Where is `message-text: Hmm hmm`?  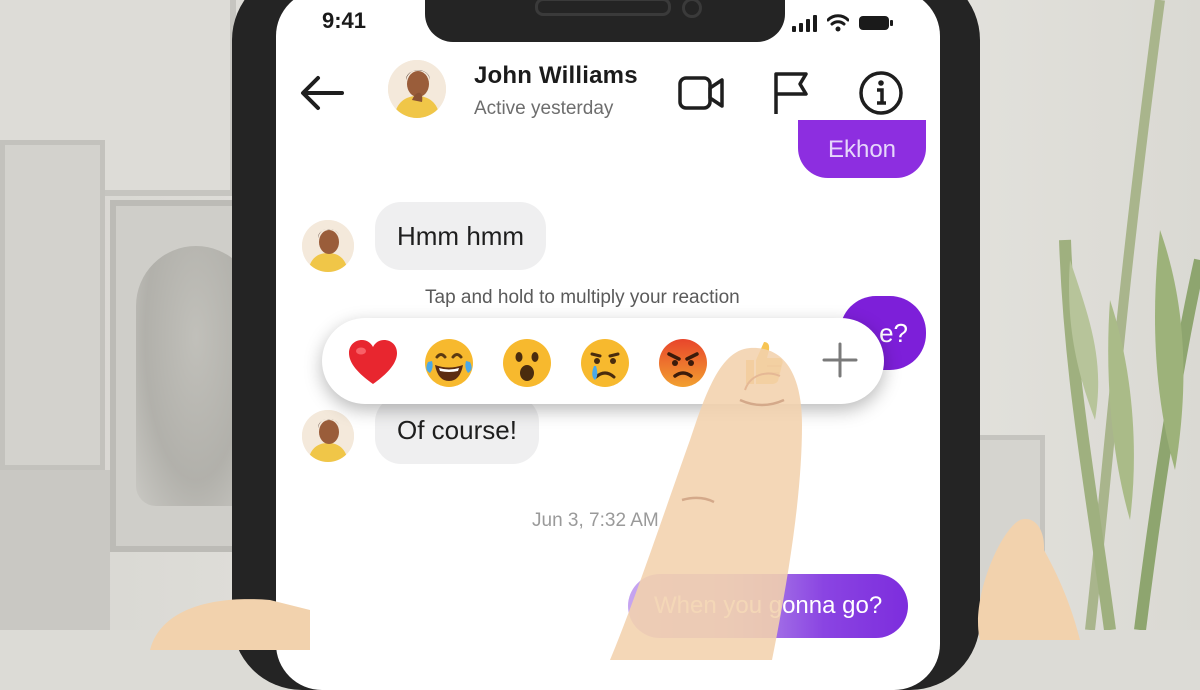 message-text: Hmm hmm is located at coordinates (461, 235).